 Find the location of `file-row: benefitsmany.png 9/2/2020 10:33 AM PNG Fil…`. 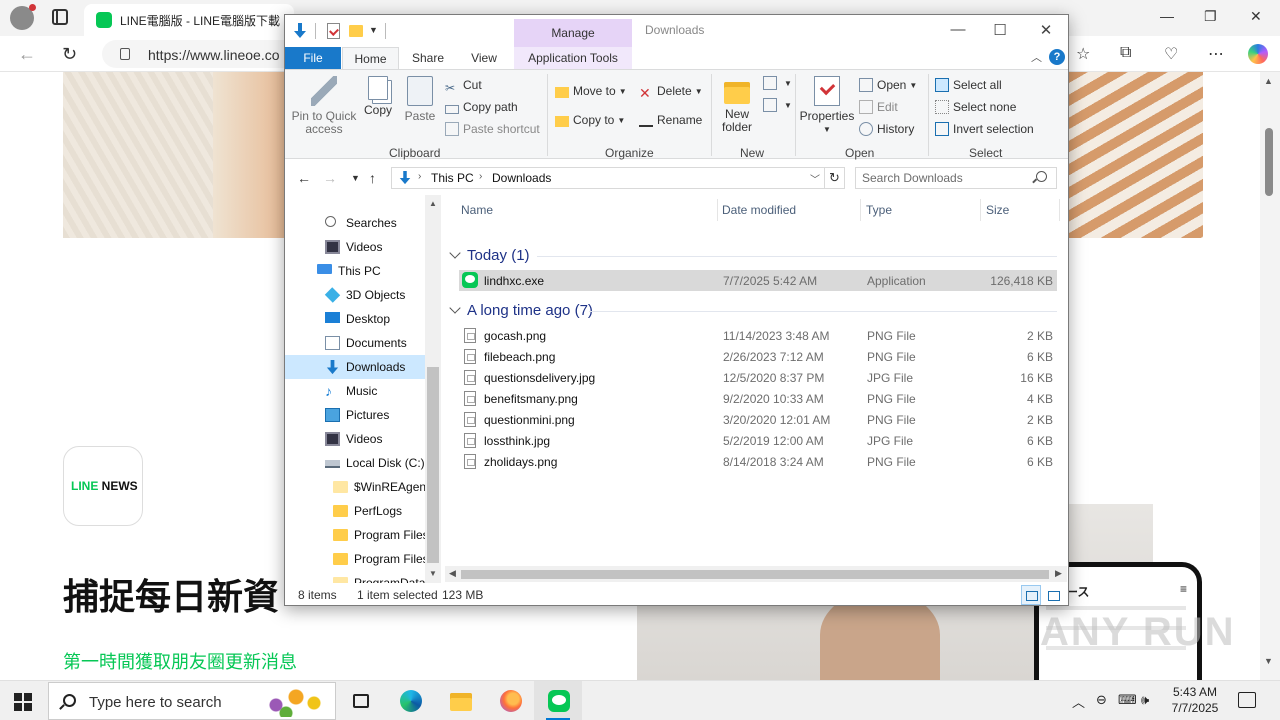

file-row: benefitsmany.png 9/2/2020 10:33 AM PNG Fil… is located at coordinates (758, 398).